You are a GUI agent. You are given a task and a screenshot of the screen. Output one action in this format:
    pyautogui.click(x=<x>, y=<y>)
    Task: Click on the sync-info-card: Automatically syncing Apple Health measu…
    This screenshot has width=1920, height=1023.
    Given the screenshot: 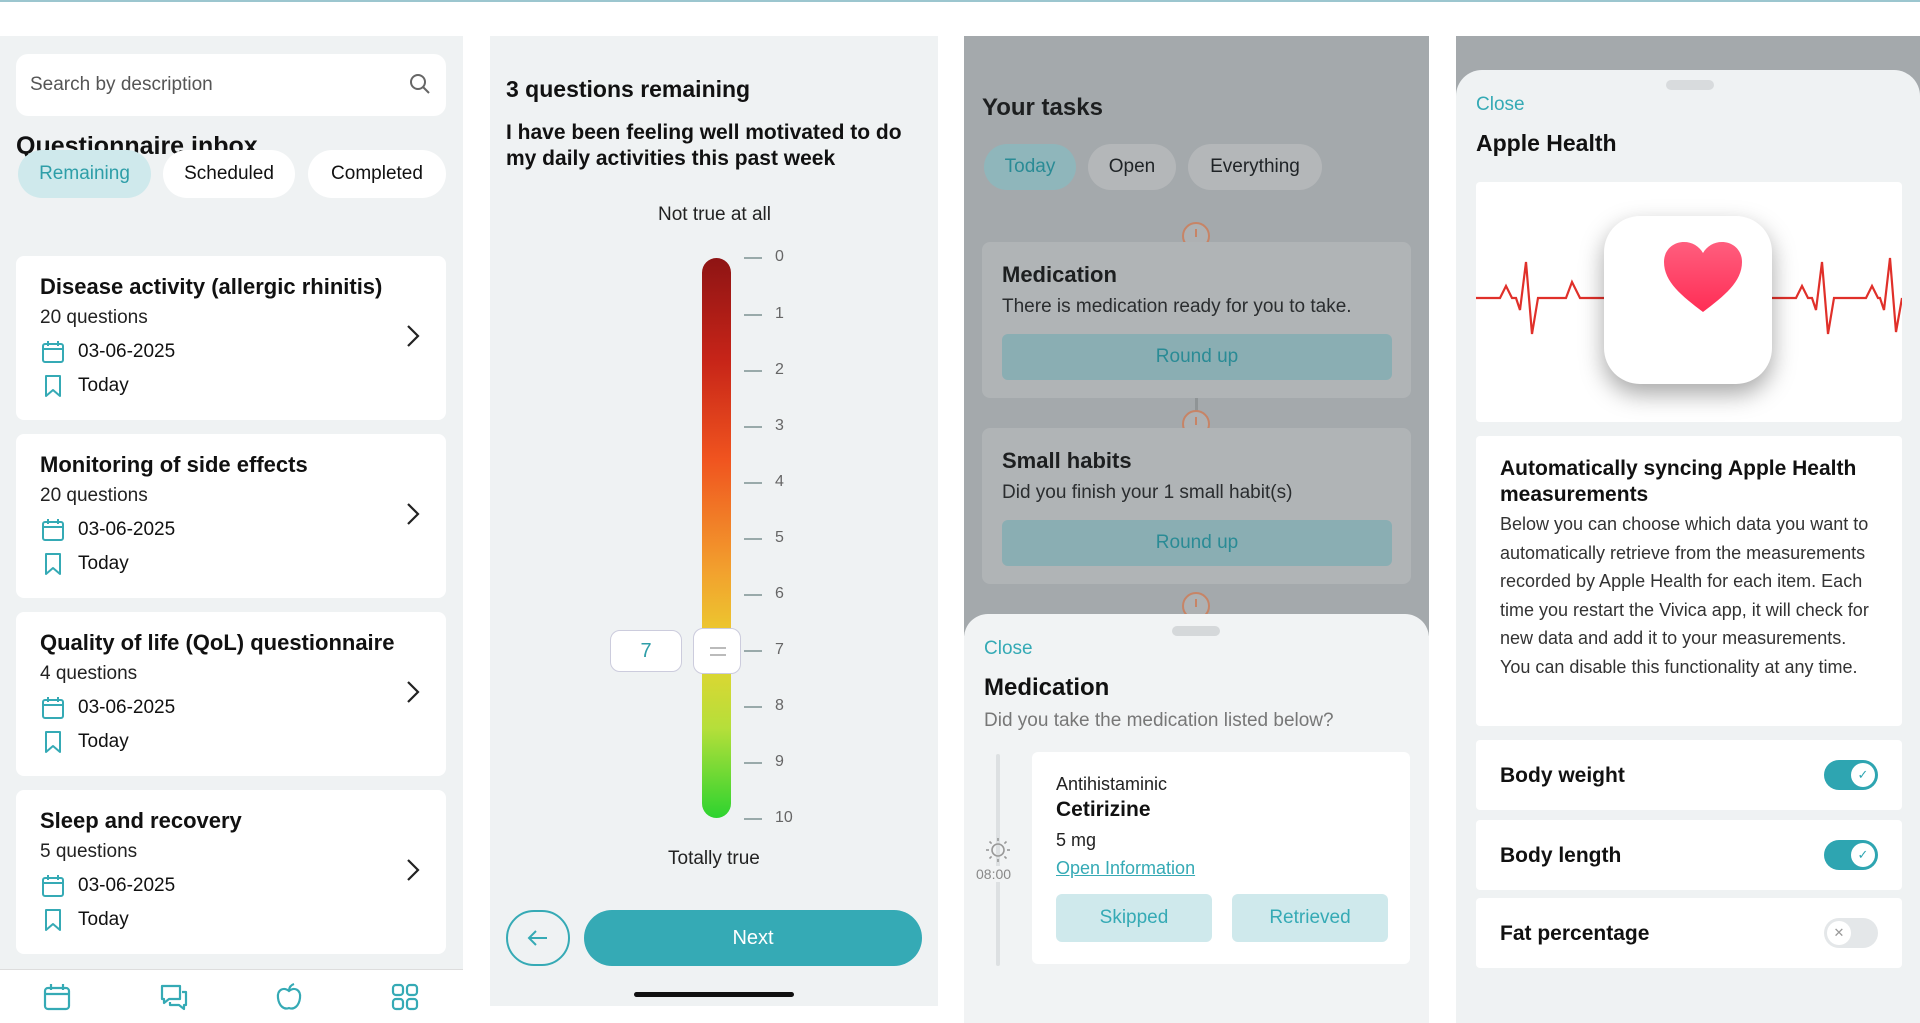 What is the action you would take?
    pyautogui.click(x=1689, y=581)
    